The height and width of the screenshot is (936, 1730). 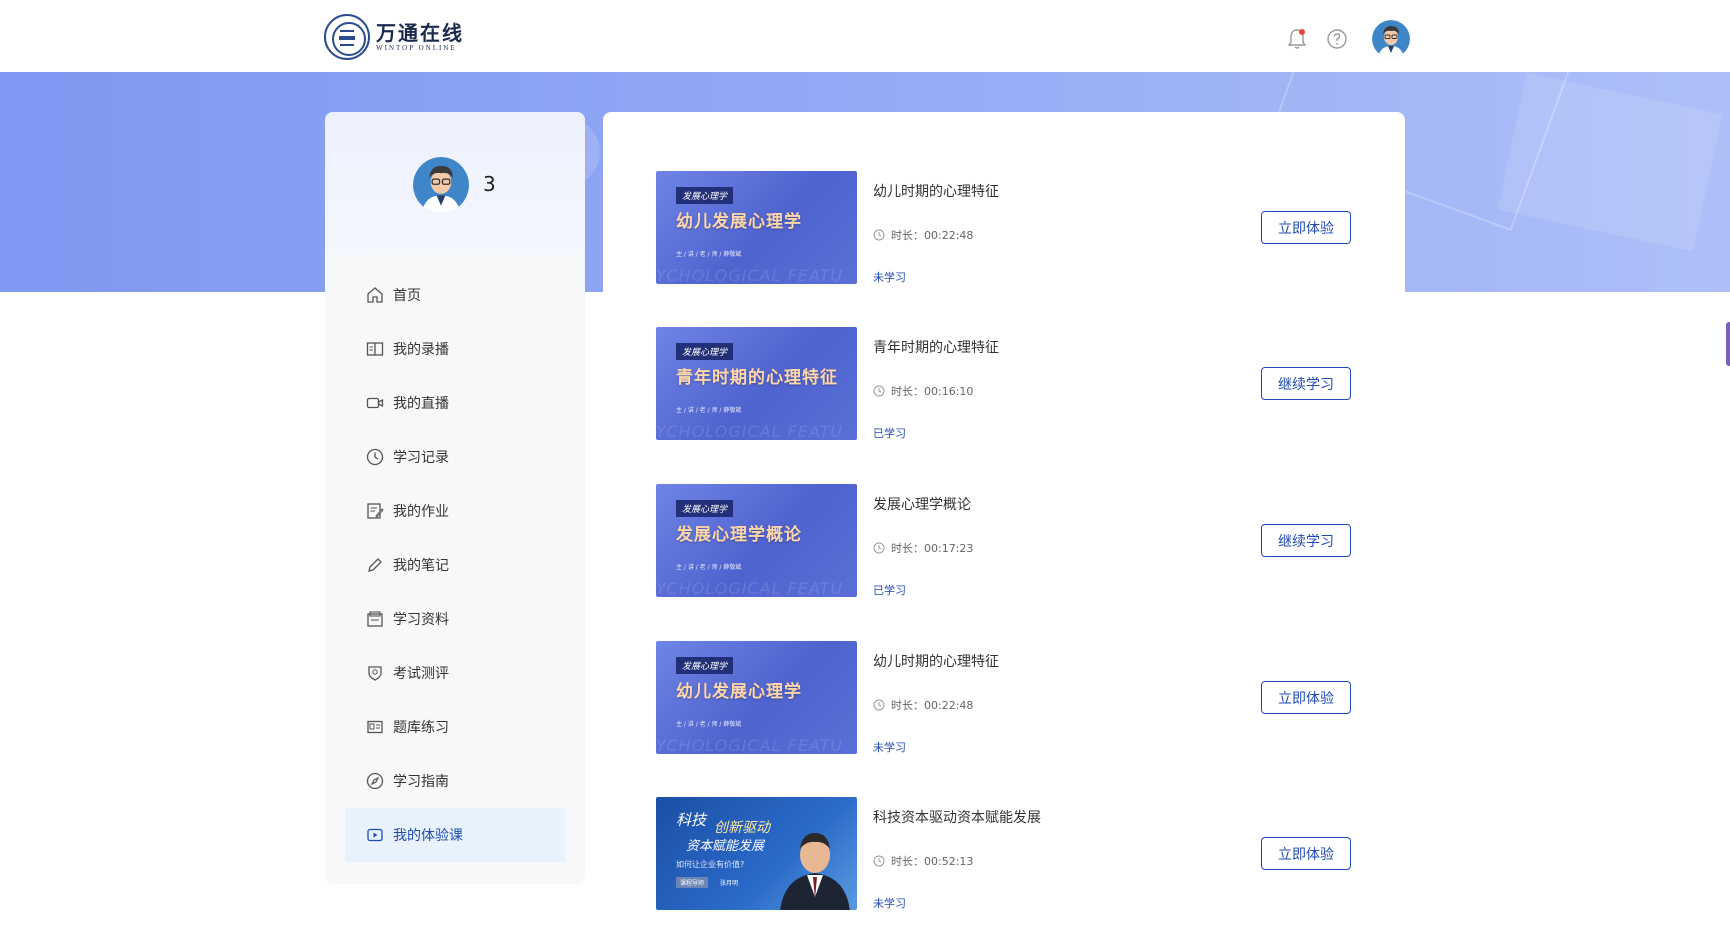 I want to click on header-actions, so click(x=1340, y=39).